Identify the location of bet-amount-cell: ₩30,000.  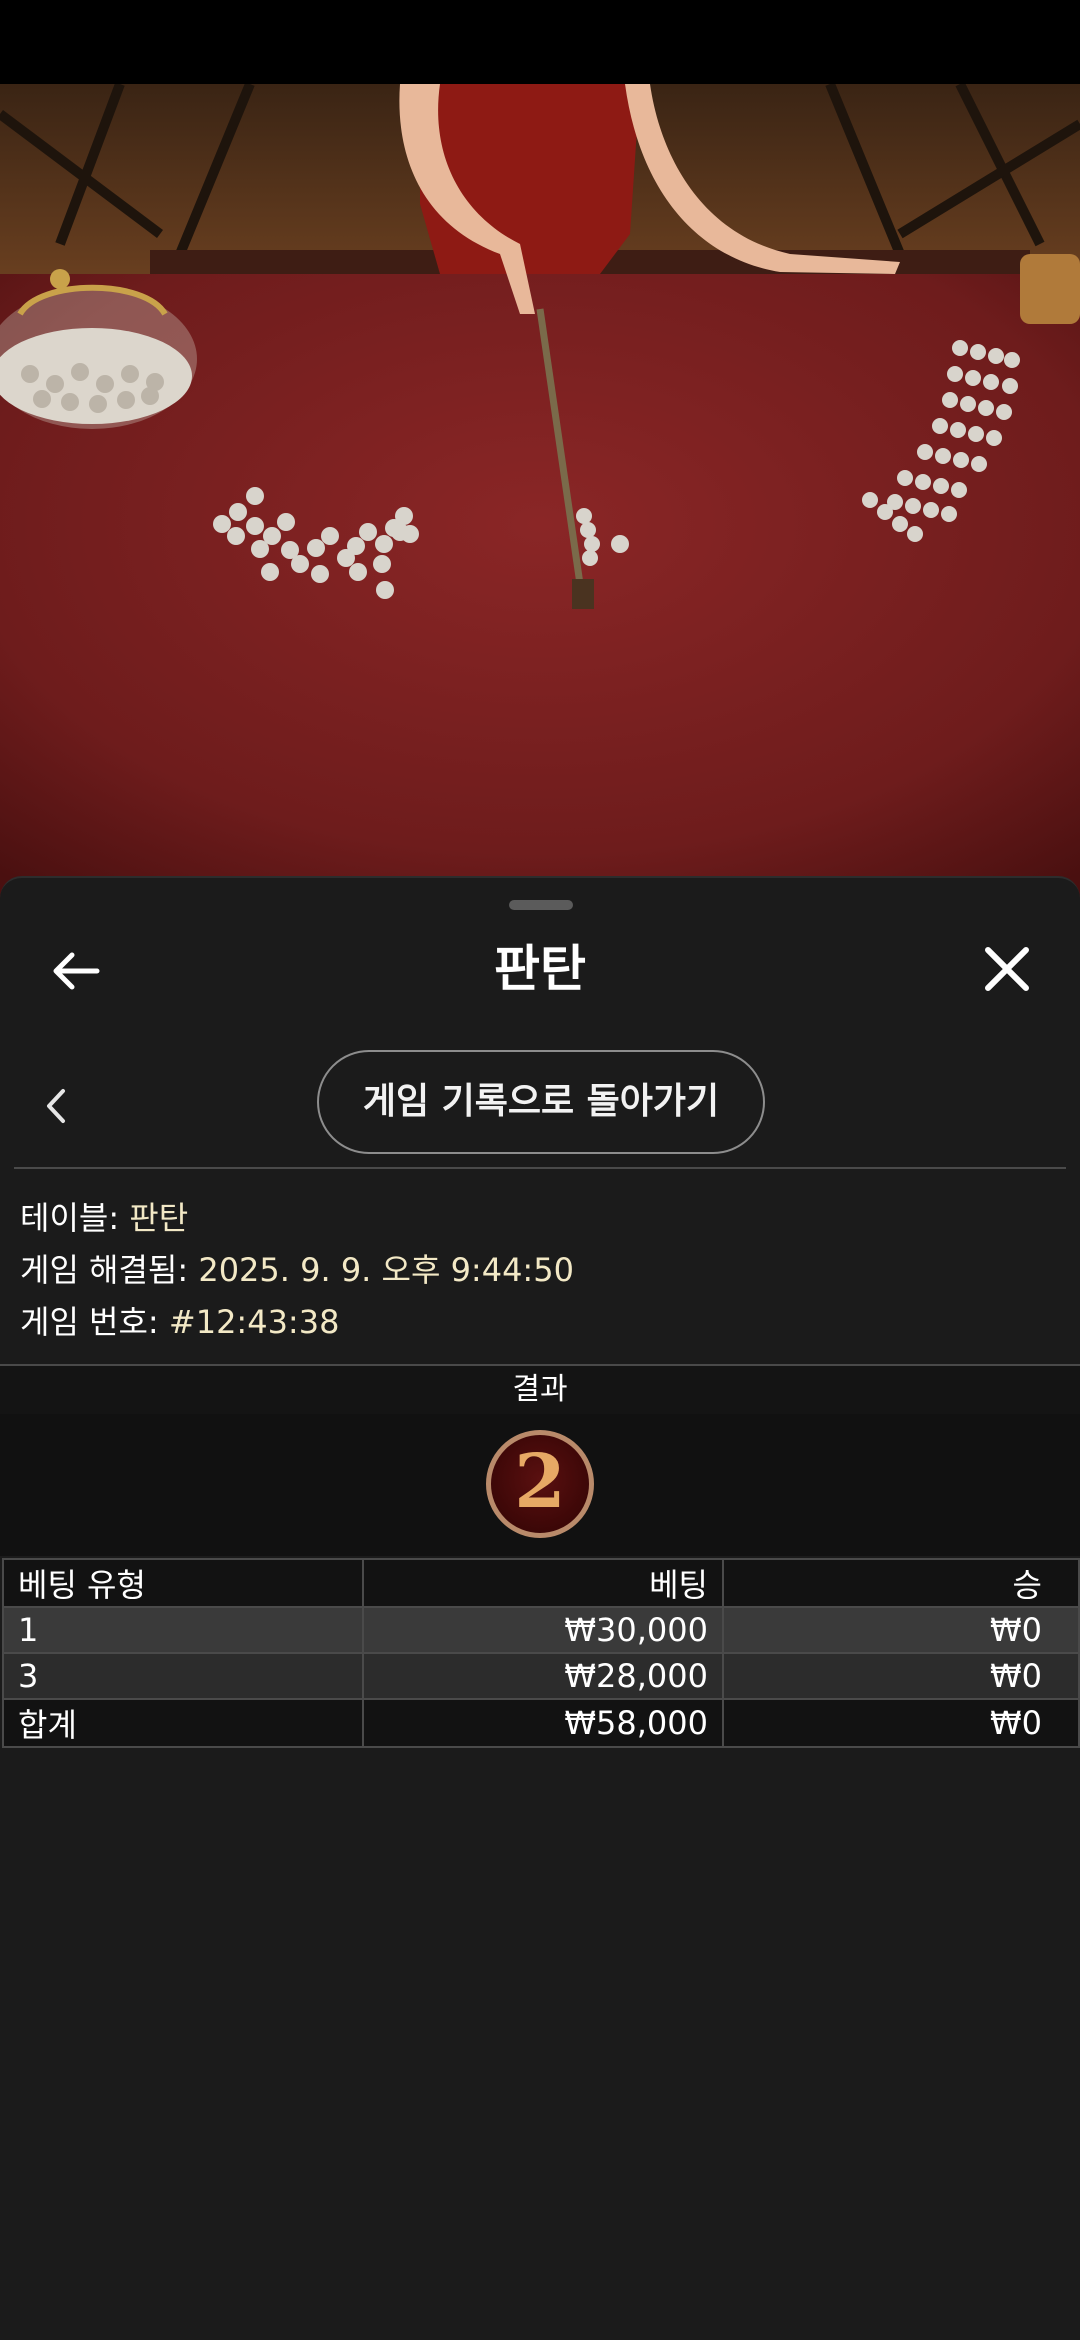
(543, 1630).